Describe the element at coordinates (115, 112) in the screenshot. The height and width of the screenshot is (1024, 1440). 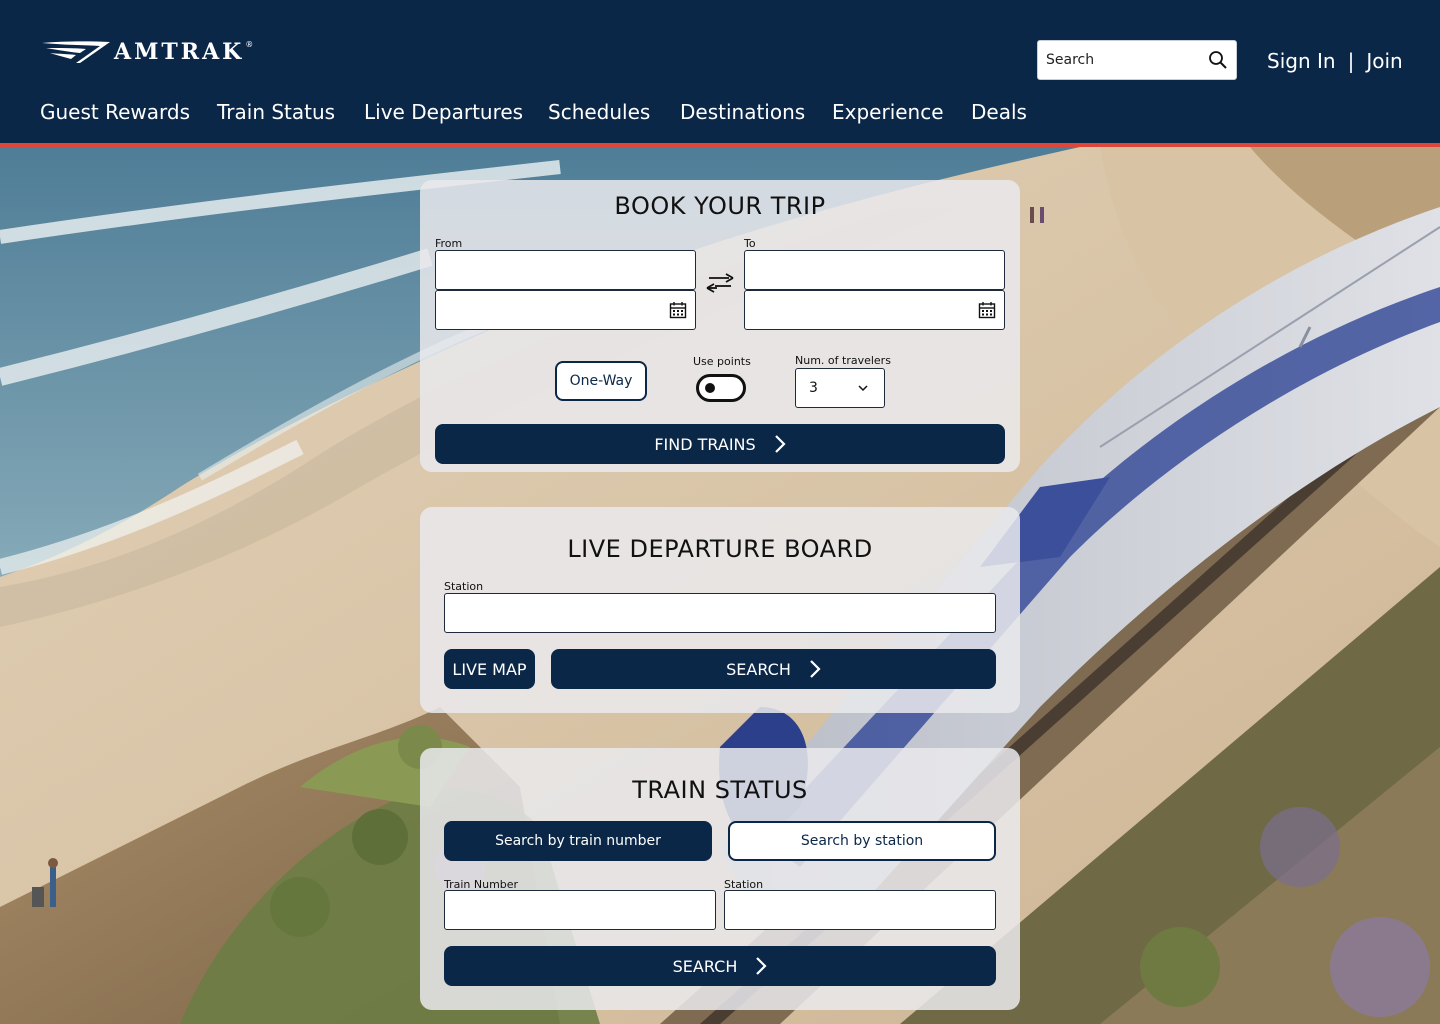
I see `nav-guest-rewards: Guest Rewards` at that location.